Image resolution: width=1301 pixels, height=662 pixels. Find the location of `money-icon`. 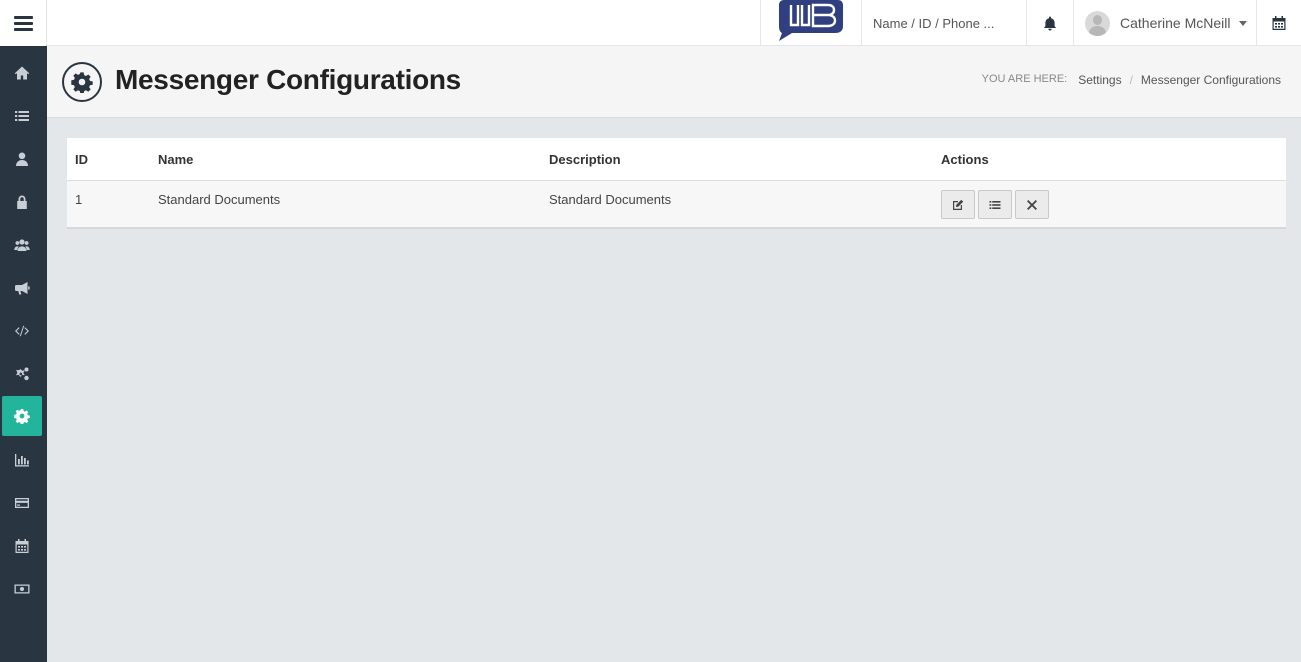

money-icon is located at coordinates (22, 589).